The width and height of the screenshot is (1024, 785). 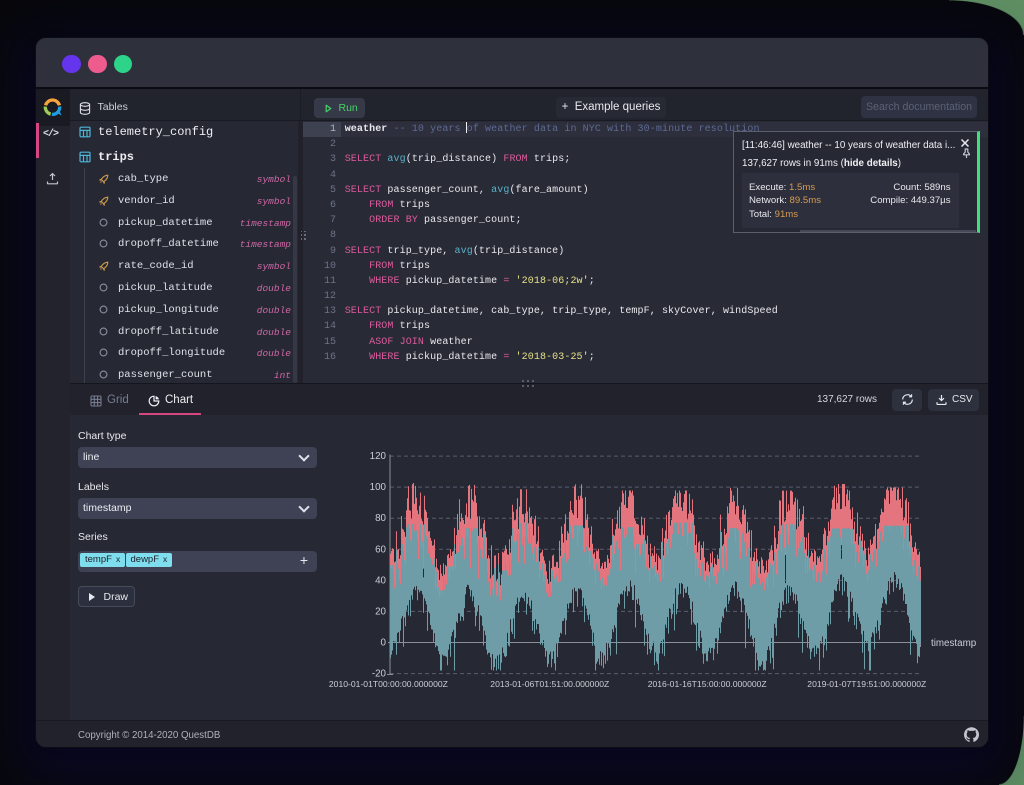 I want to click on svg-text: timestamp, so click(x=954, y=643).